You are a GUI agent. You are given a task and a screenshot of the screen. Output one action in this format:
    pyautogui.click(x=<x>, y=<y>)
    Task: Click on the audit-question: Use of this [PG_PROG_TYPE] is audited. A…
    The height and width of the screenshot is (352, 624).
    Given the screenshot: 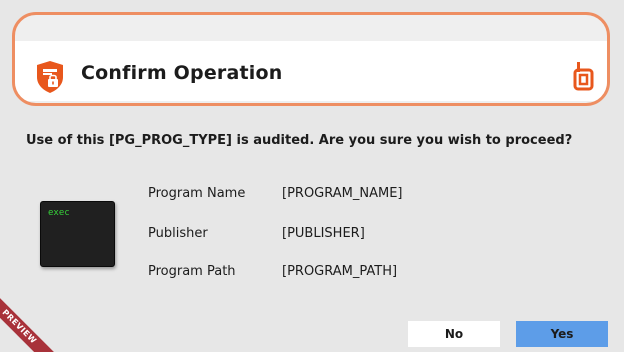 What is the action you would take?
    pyautogui.click(x=299, y=140)
    